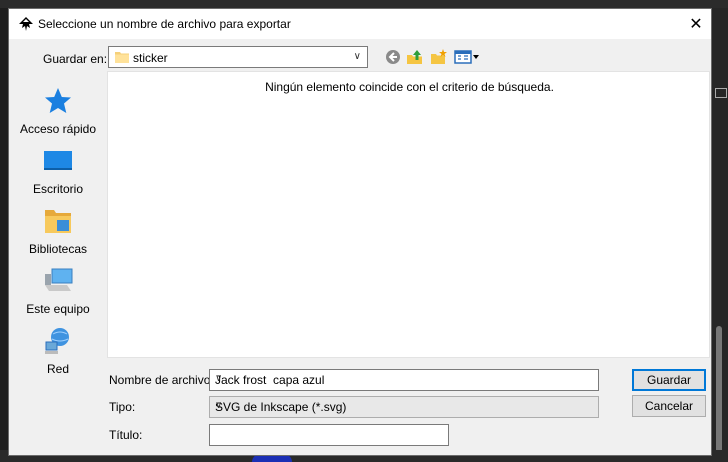 Image resolution: width=728 pixels, height=462 pixels. I want to click on place-label: Red, so click(57, 369).